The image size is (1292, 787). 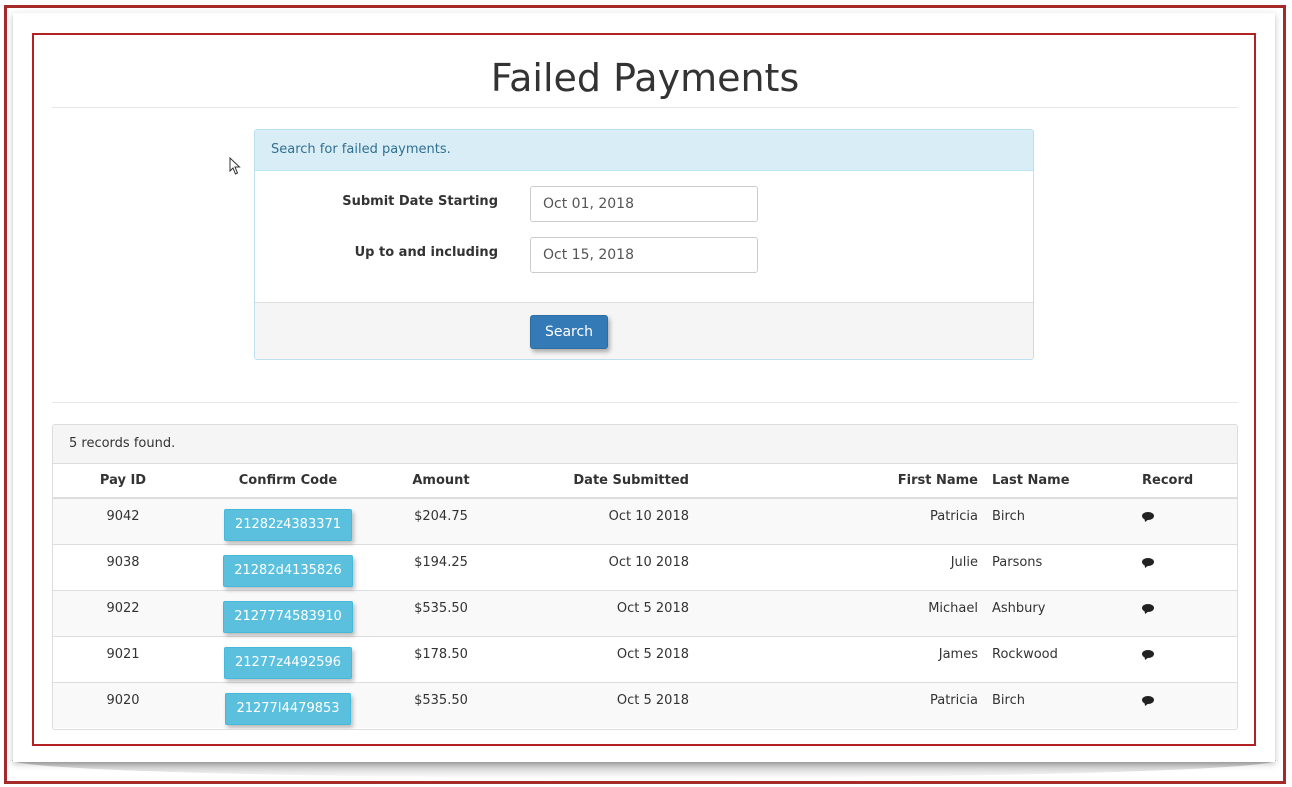 What do you see at coordinates (930, 481) in the screenshot?
I see `col-first-name: First Name` at bounding box center [930, 481].